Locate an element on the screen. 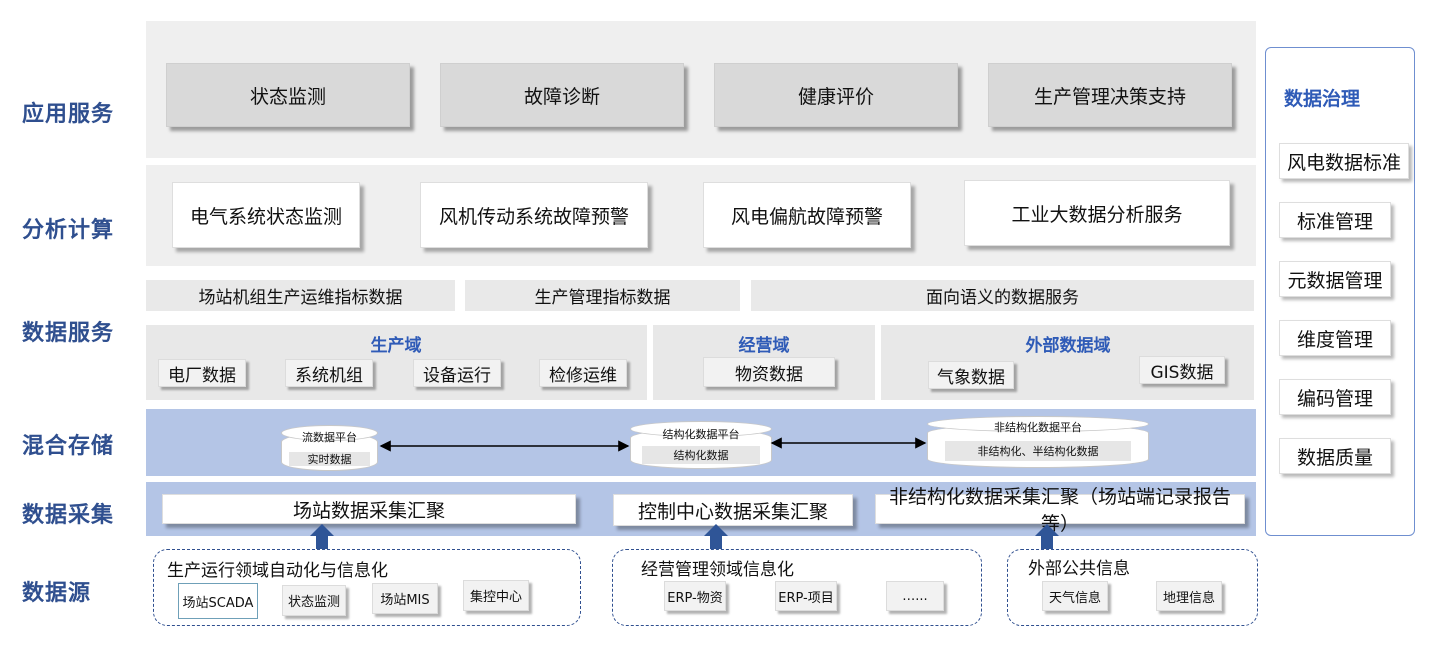  source-group-title: 生产运行领域自动化与信息化 is located at coordinates (277, 571).